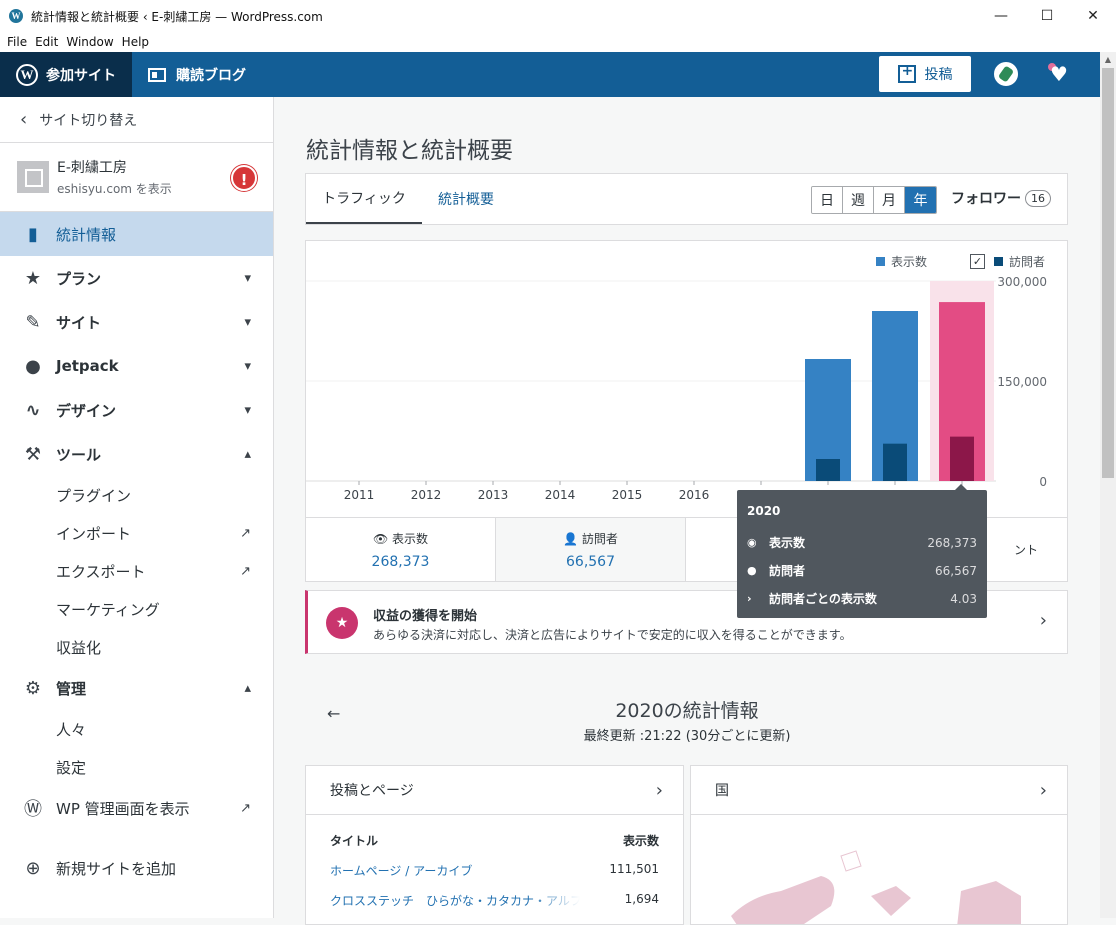 The width and height of the screenshot is (1116, 925). I want to click on follow-label: フォロワー, so click(986, 199).